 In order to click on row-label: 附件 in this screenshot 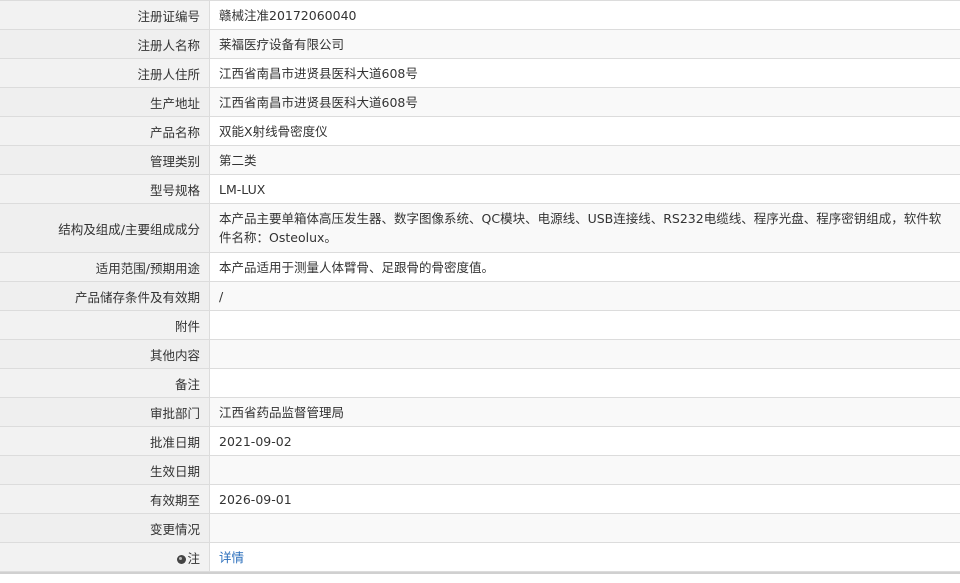, I will do `click(105, 325)`.